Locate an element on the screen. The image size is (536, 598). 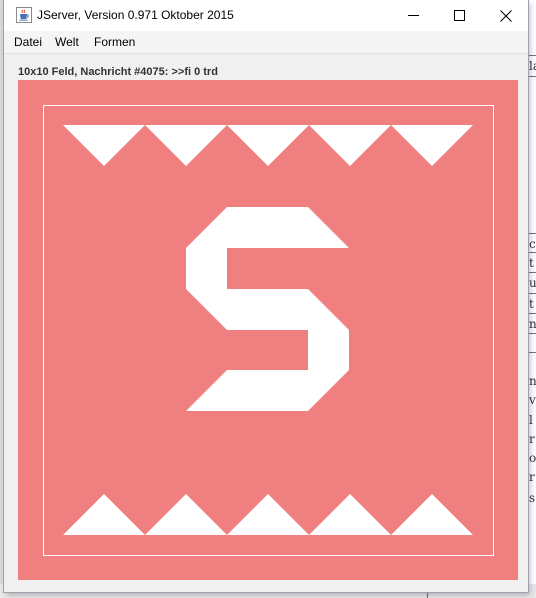
background-window-left-edge is located at coordinates (1, 299).